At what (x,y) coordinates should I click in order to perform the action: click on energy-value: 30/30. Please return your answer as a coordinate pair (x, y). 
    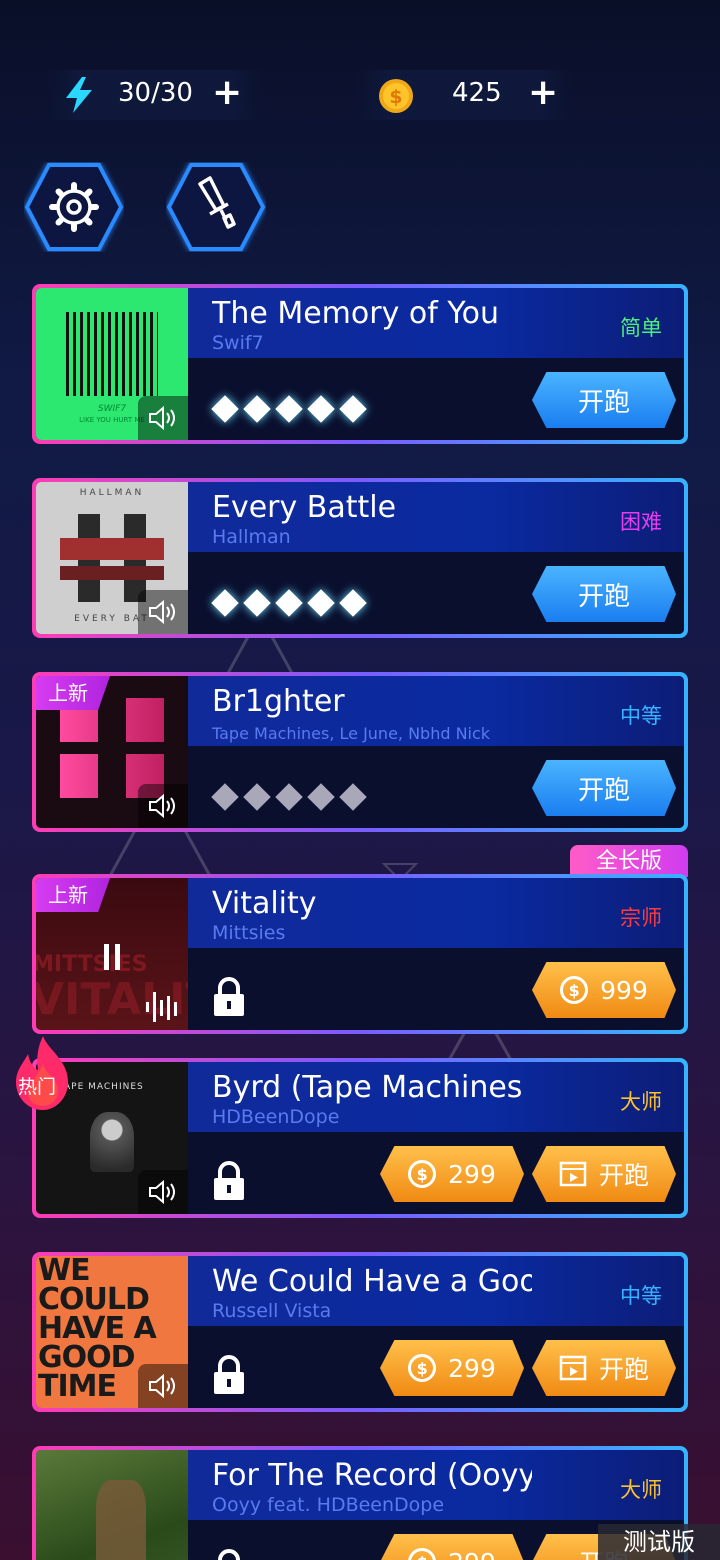
    Looking at the image, I should click on (155, 93).